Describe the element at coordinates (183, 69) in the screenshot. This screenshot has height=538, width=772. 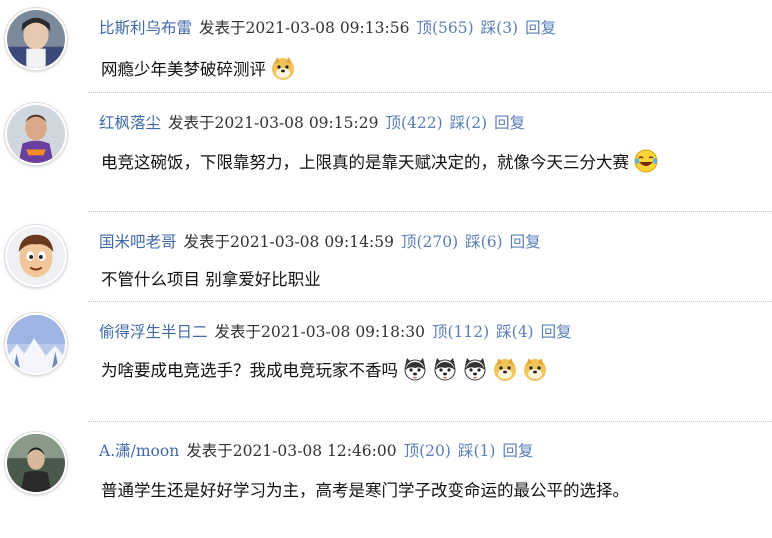
I see `comment-text: 网瘾少年美梦破碎测评` at that location.